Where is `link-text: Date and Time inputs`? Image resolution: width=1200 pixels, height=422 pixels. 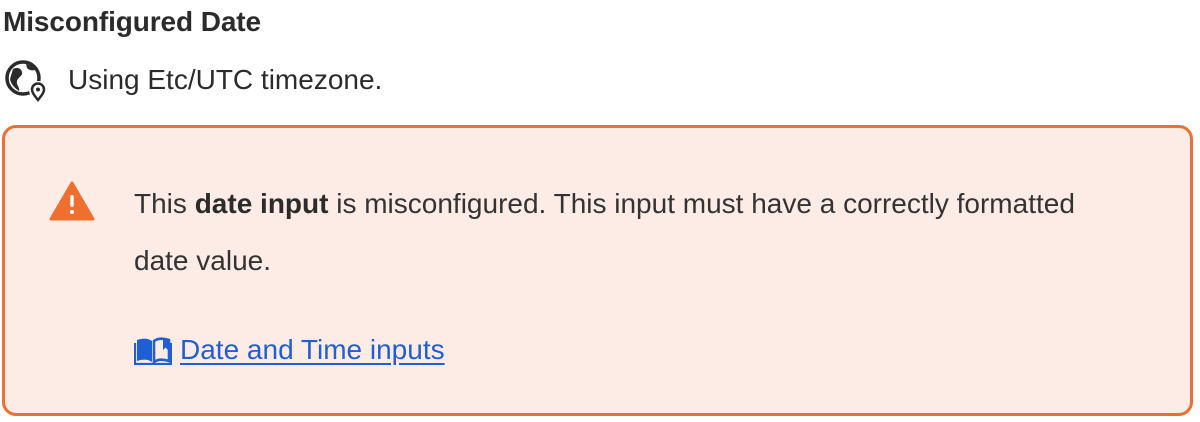
link-text: Date and Time inputs is located at coordinates (312, 350).